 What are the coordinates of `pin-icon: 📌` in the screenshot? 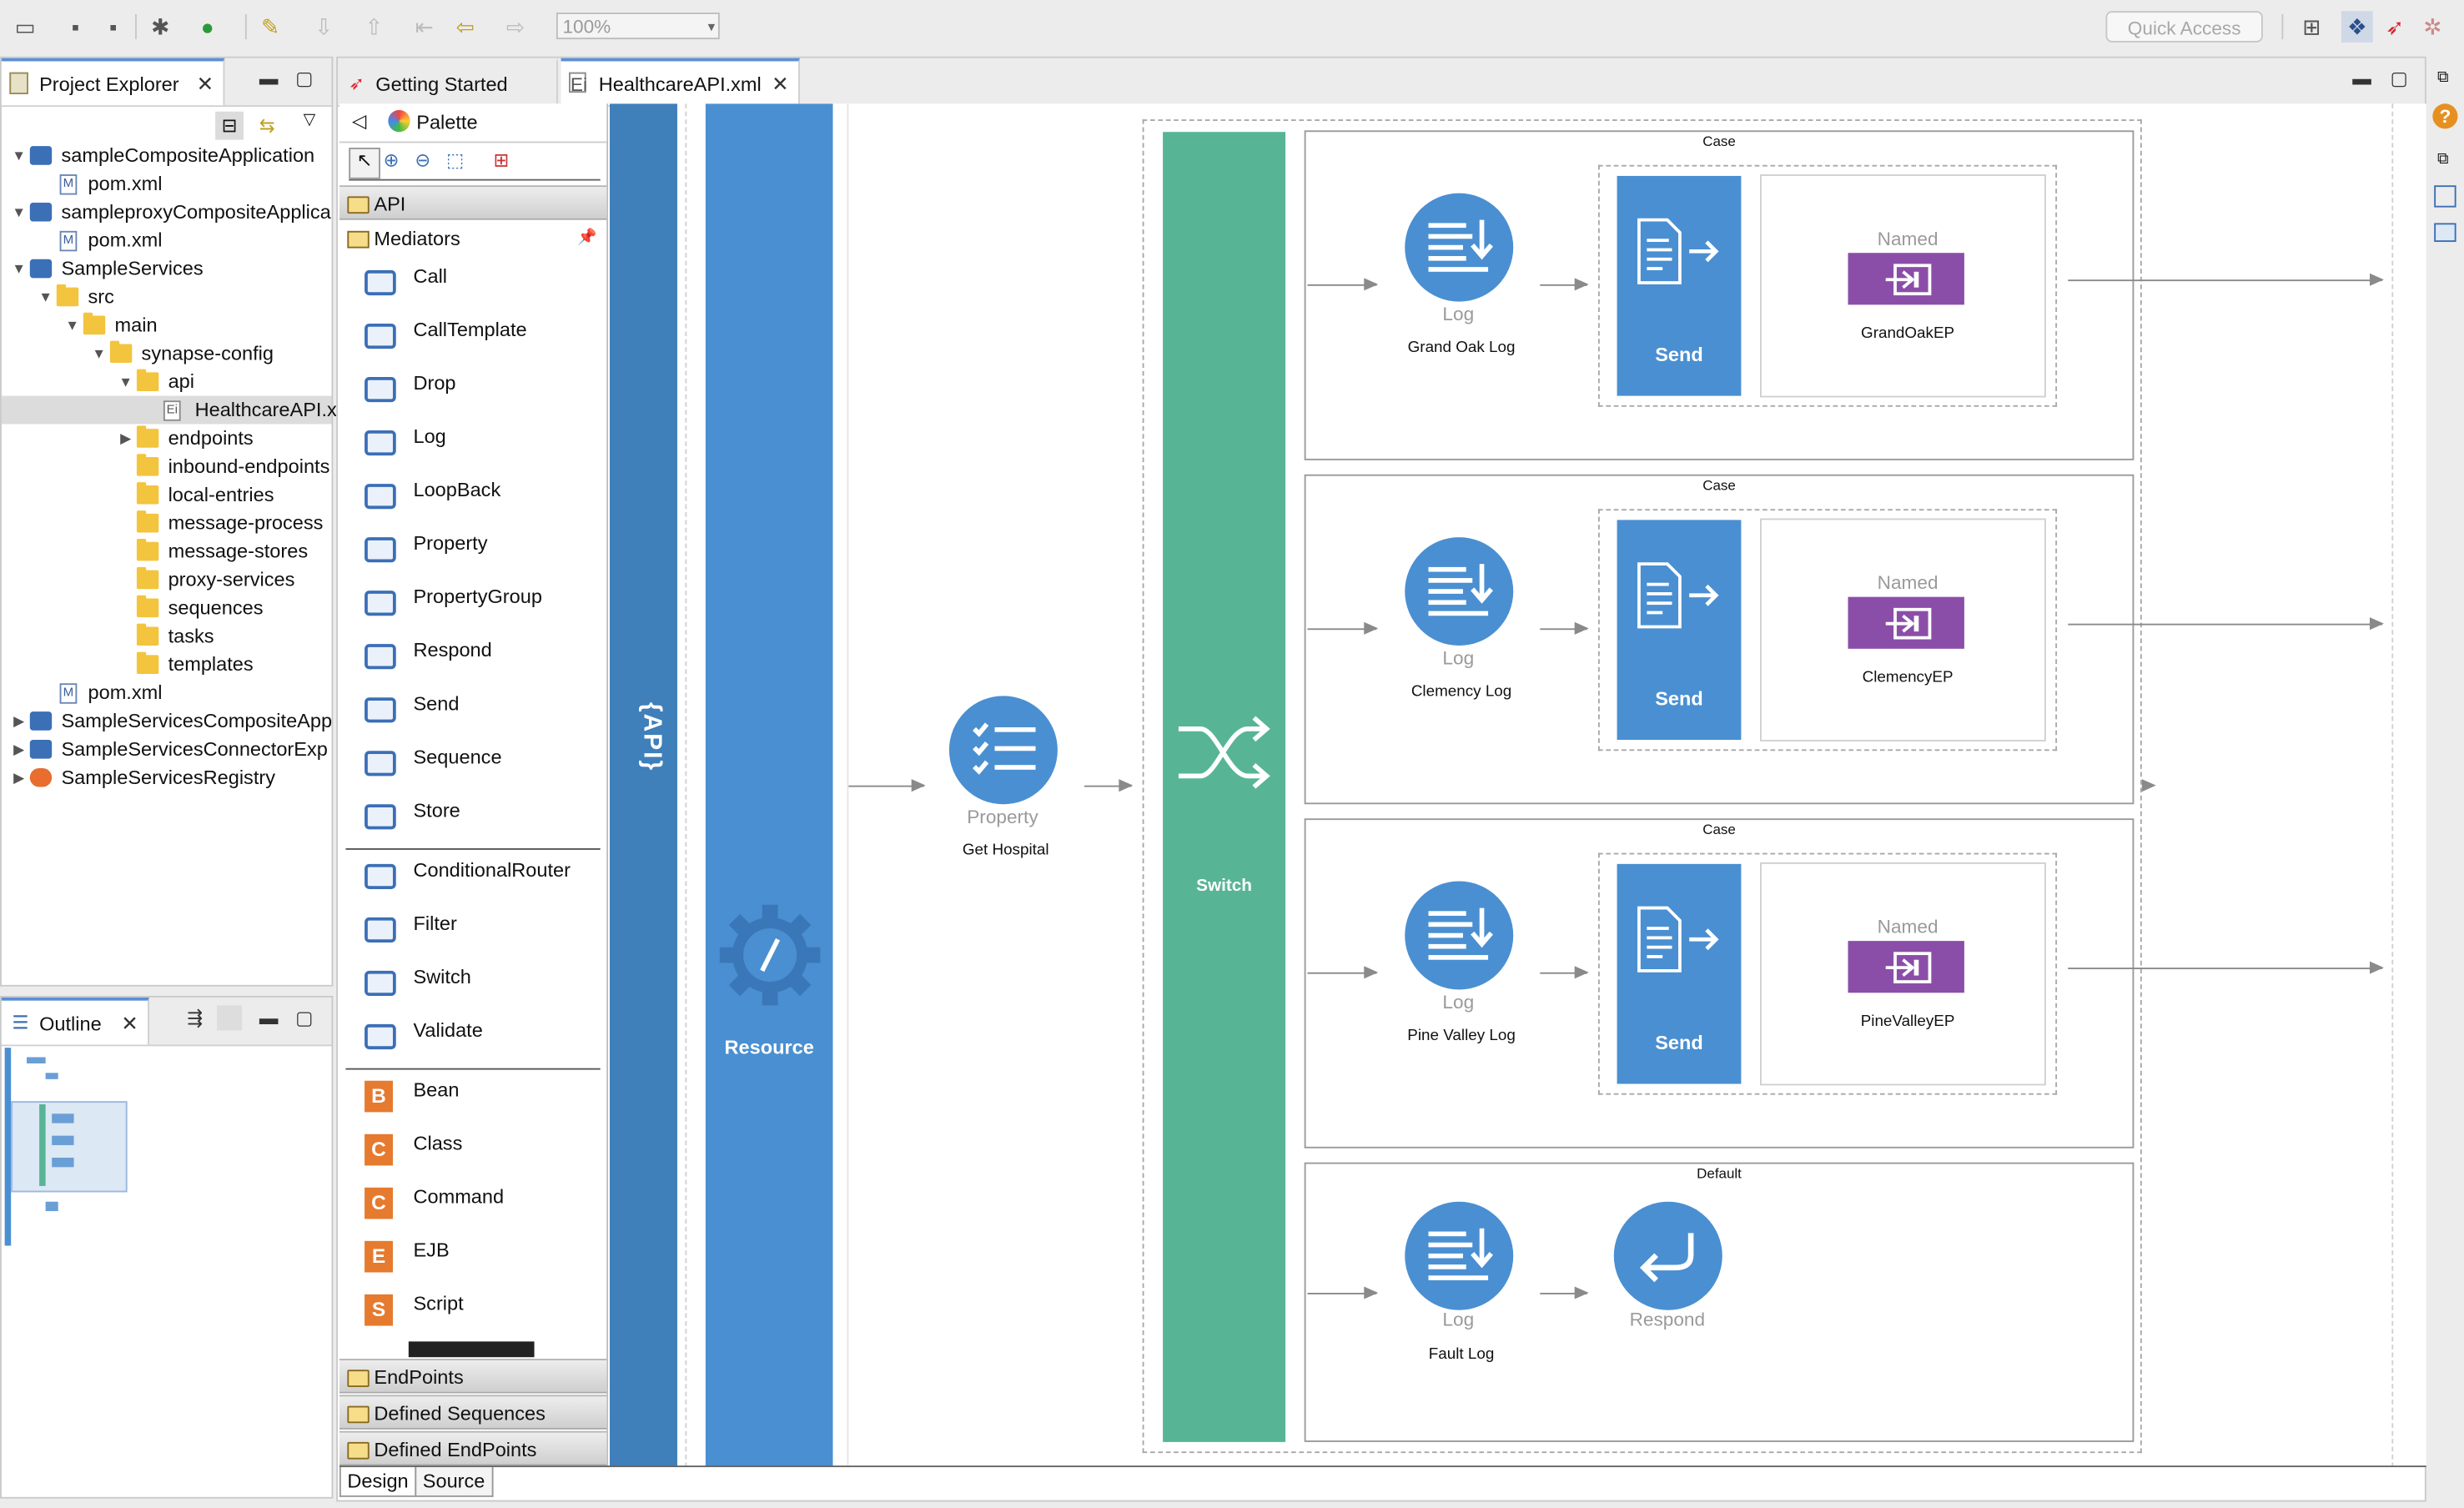 It's located at (586, 238).